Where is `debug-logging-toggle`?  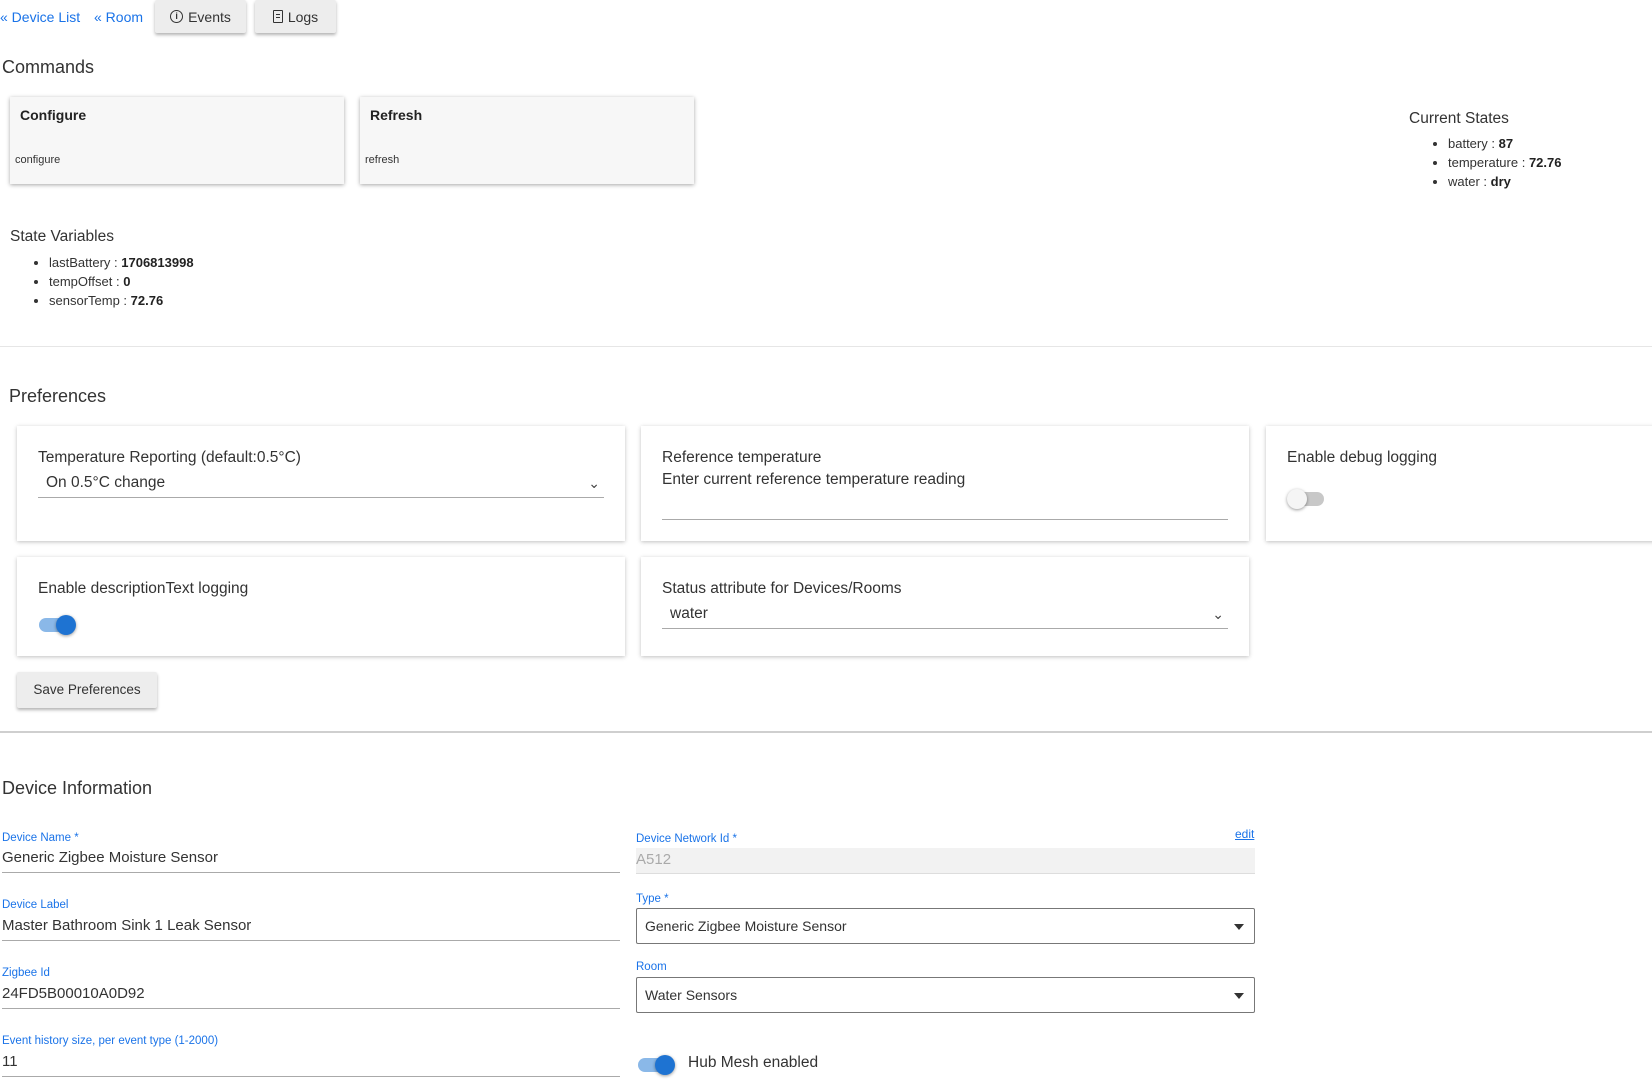 debug-logging-toggle is located at coordinates (1305, 499).